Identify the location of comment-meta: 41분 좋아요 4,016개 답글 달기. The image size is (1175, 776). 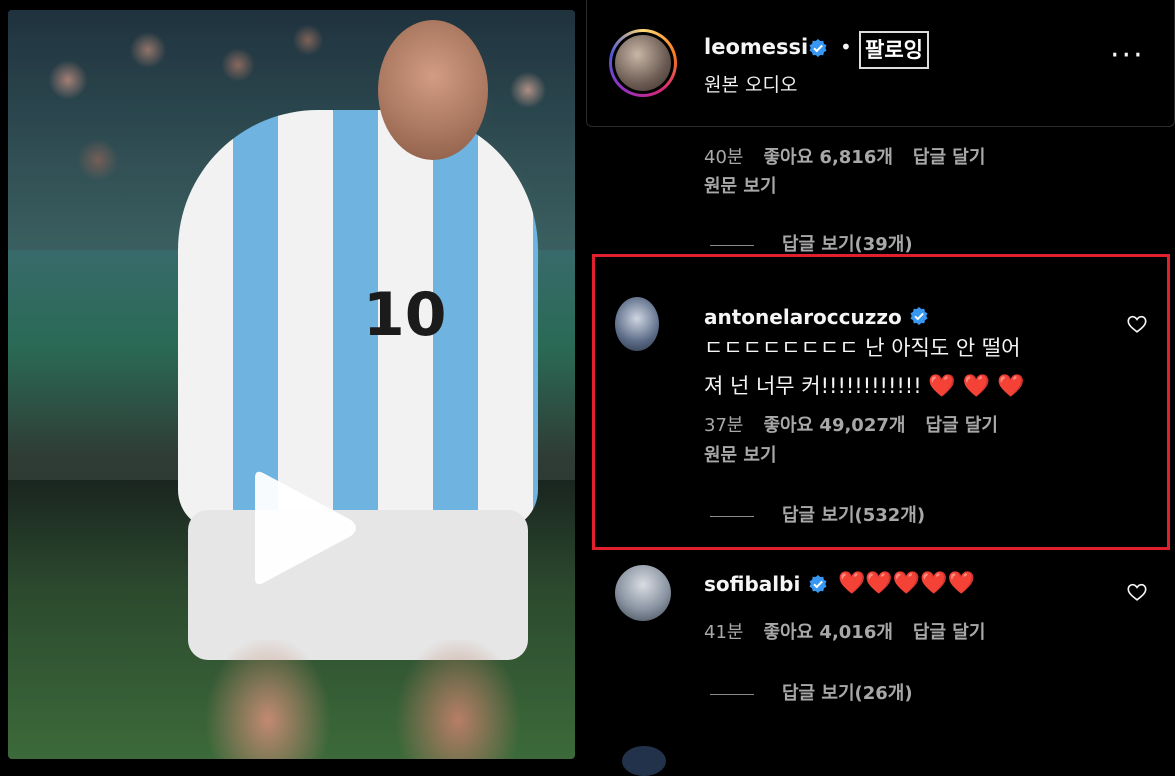
(854, 631).